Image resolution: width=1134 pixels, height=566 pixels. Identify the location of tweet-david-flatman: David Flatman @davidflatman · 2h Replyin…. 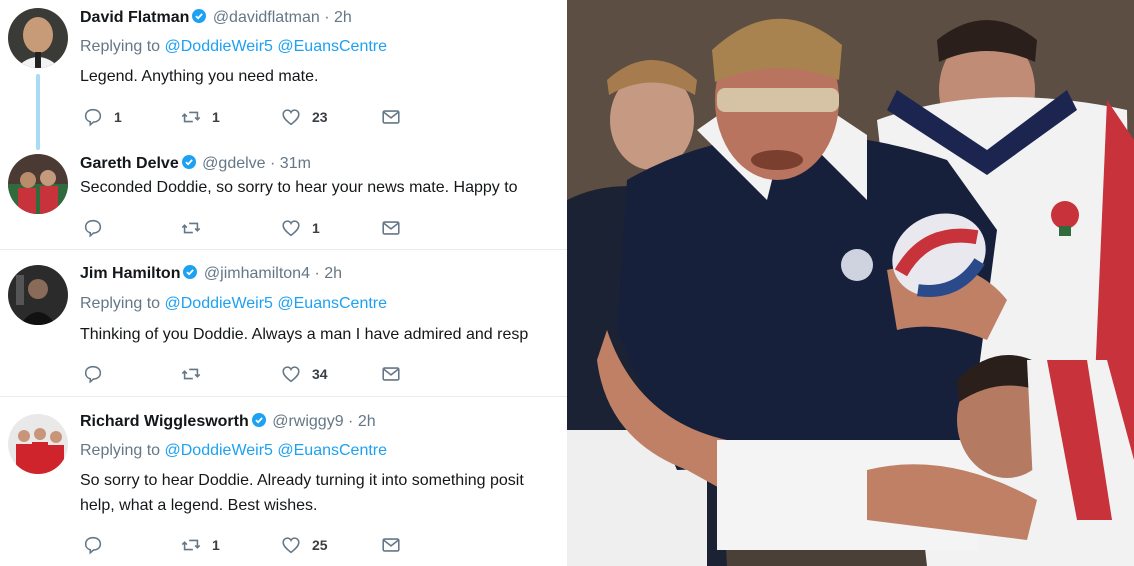
(283, 75).